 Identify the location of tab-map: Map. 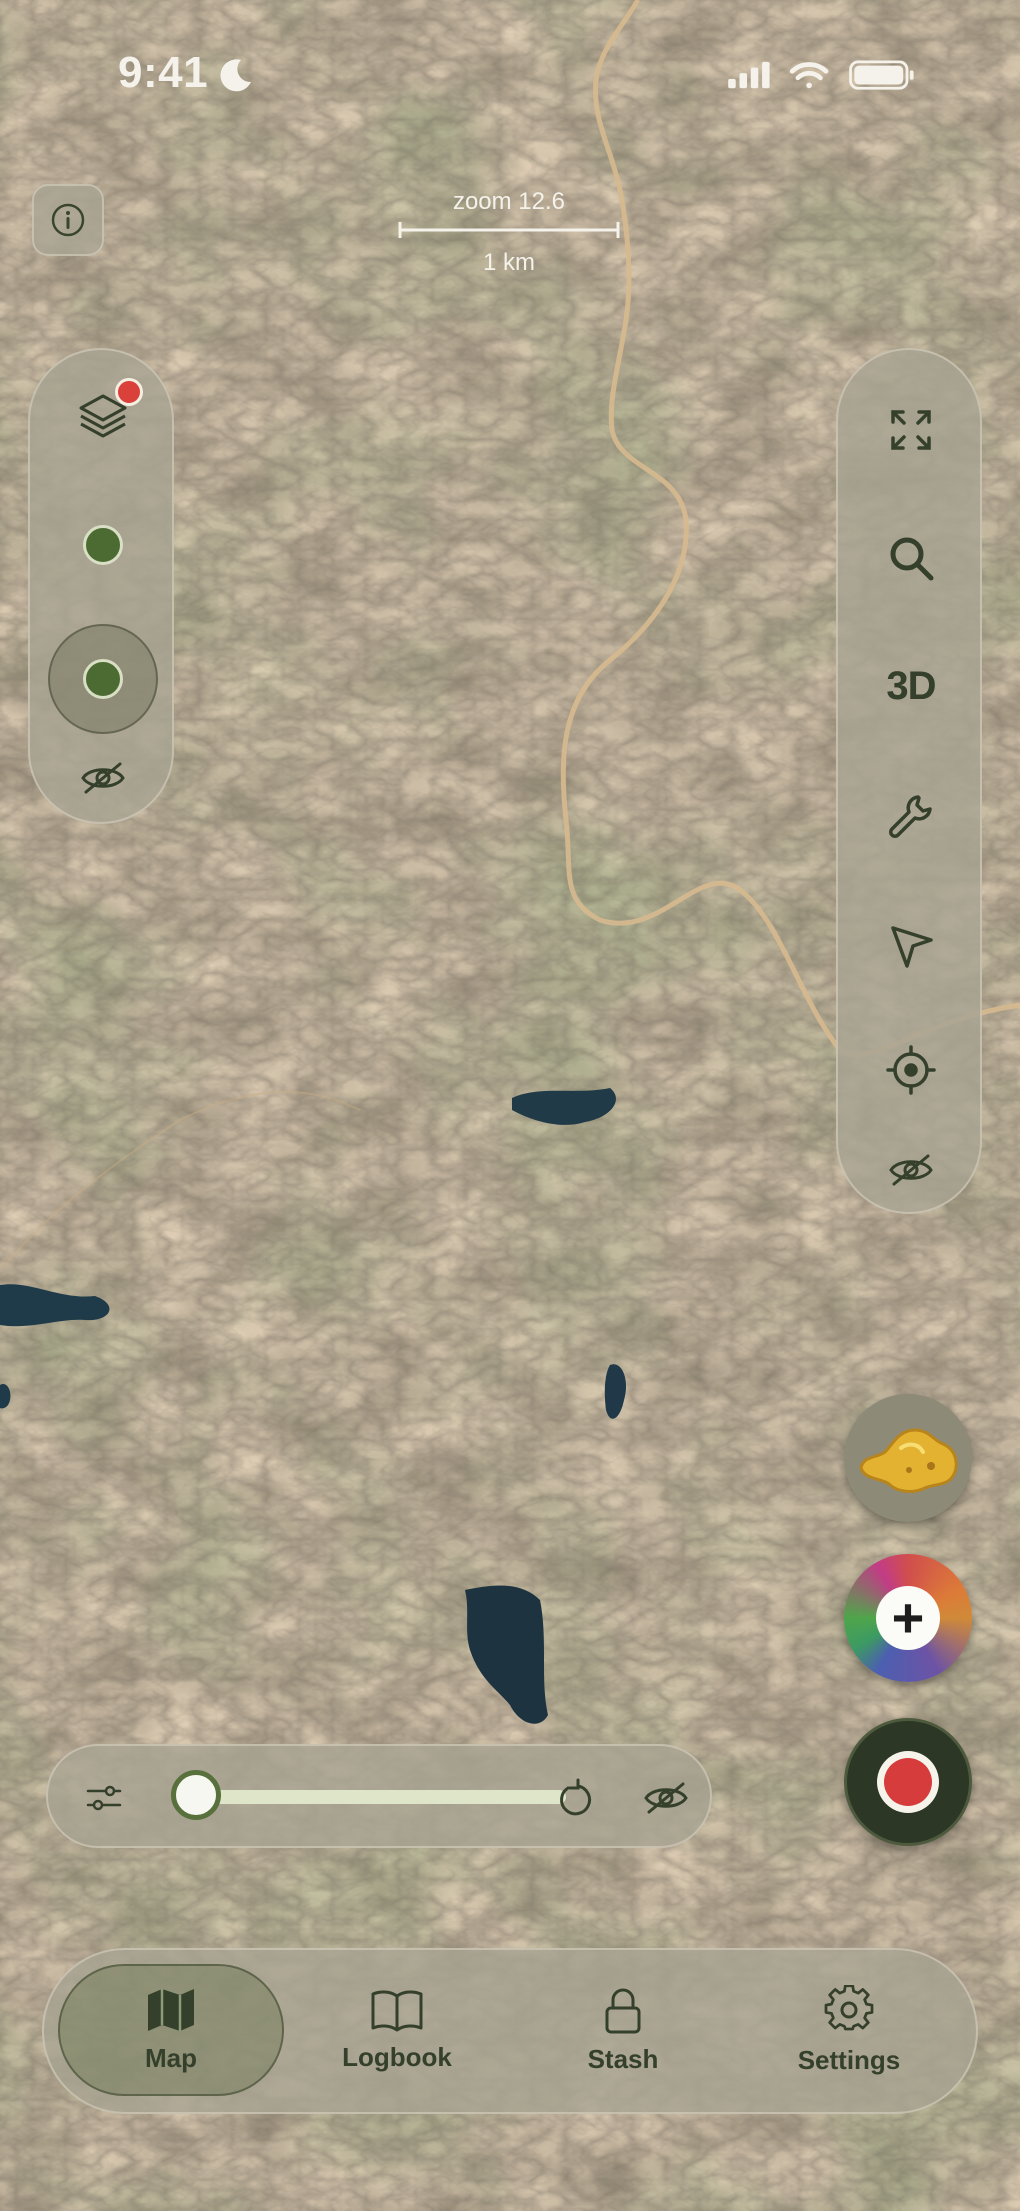
(171, 2030).